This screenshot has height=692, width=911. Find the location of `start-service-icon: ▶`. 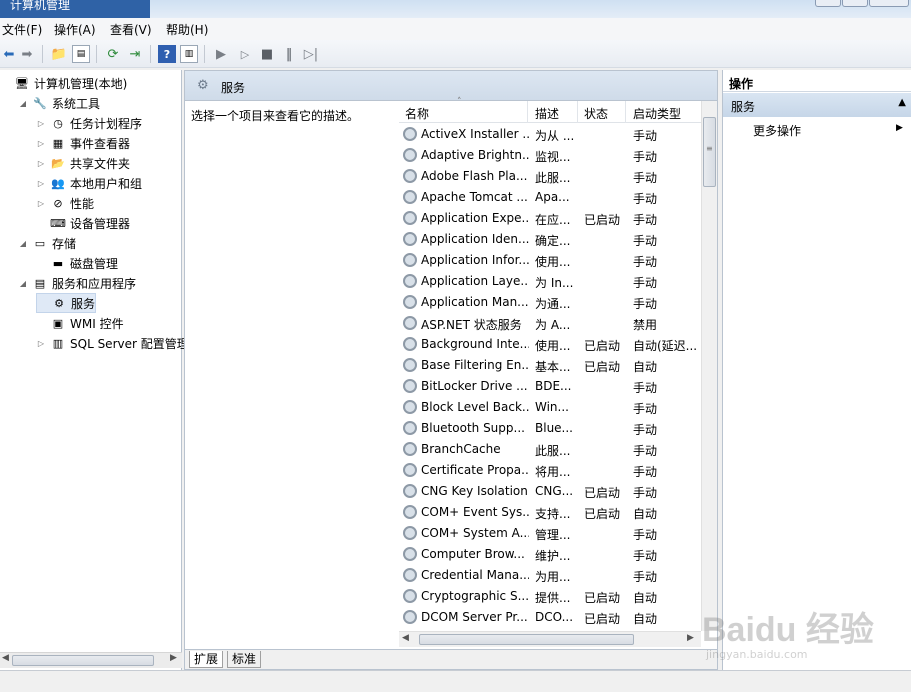

start-service-icon: ▶ is located at coordinates (221, 54).